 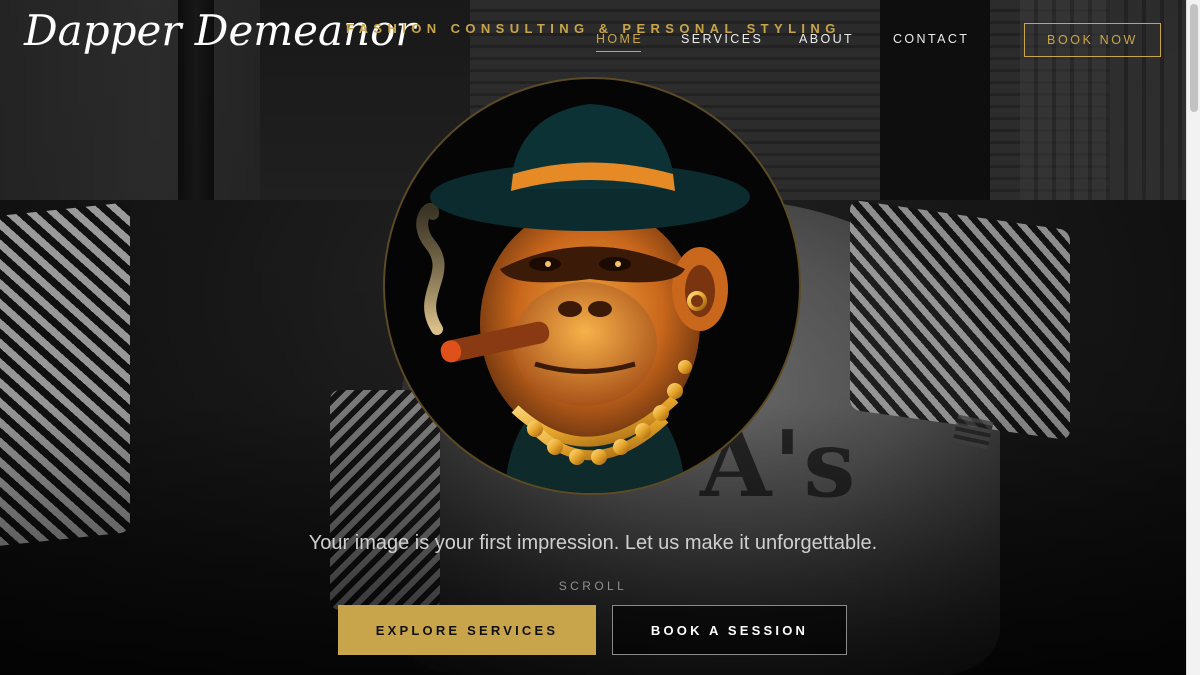 I want to click on scrollbar-thumb, so click(x=1194, y=58).